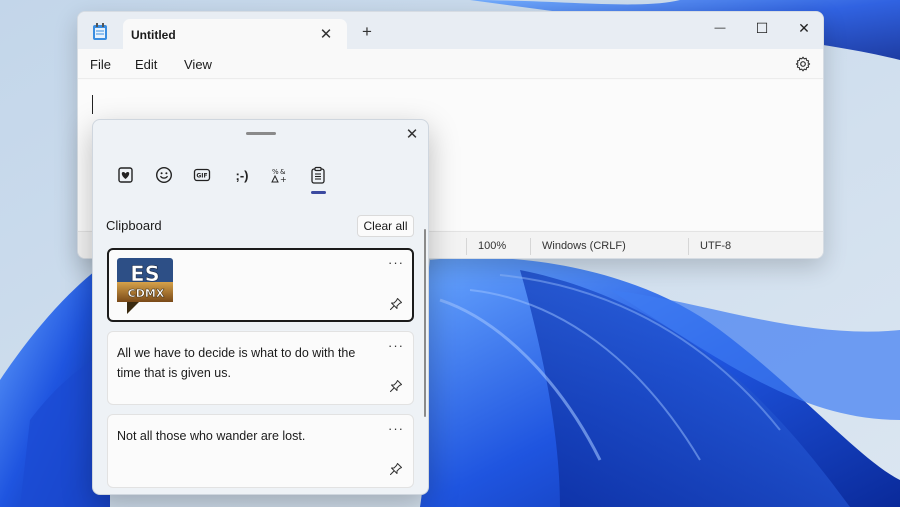 Image resolution: width=900 pixels, height=507 pixels. I want to click on minimize-button: —, so click(720, 28).